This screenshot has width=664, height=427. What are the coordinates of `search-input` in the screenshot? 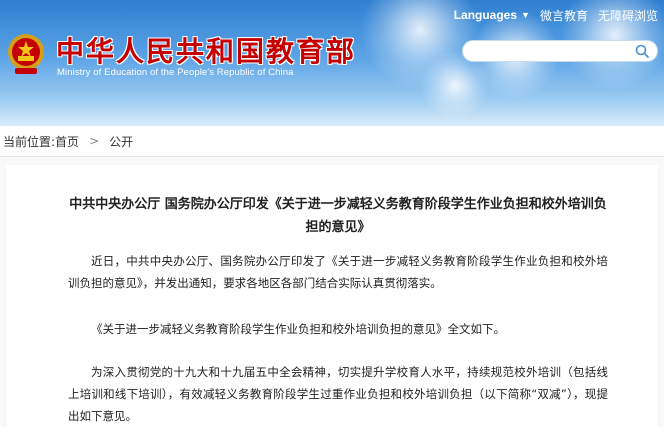 It's located at (548, 51).